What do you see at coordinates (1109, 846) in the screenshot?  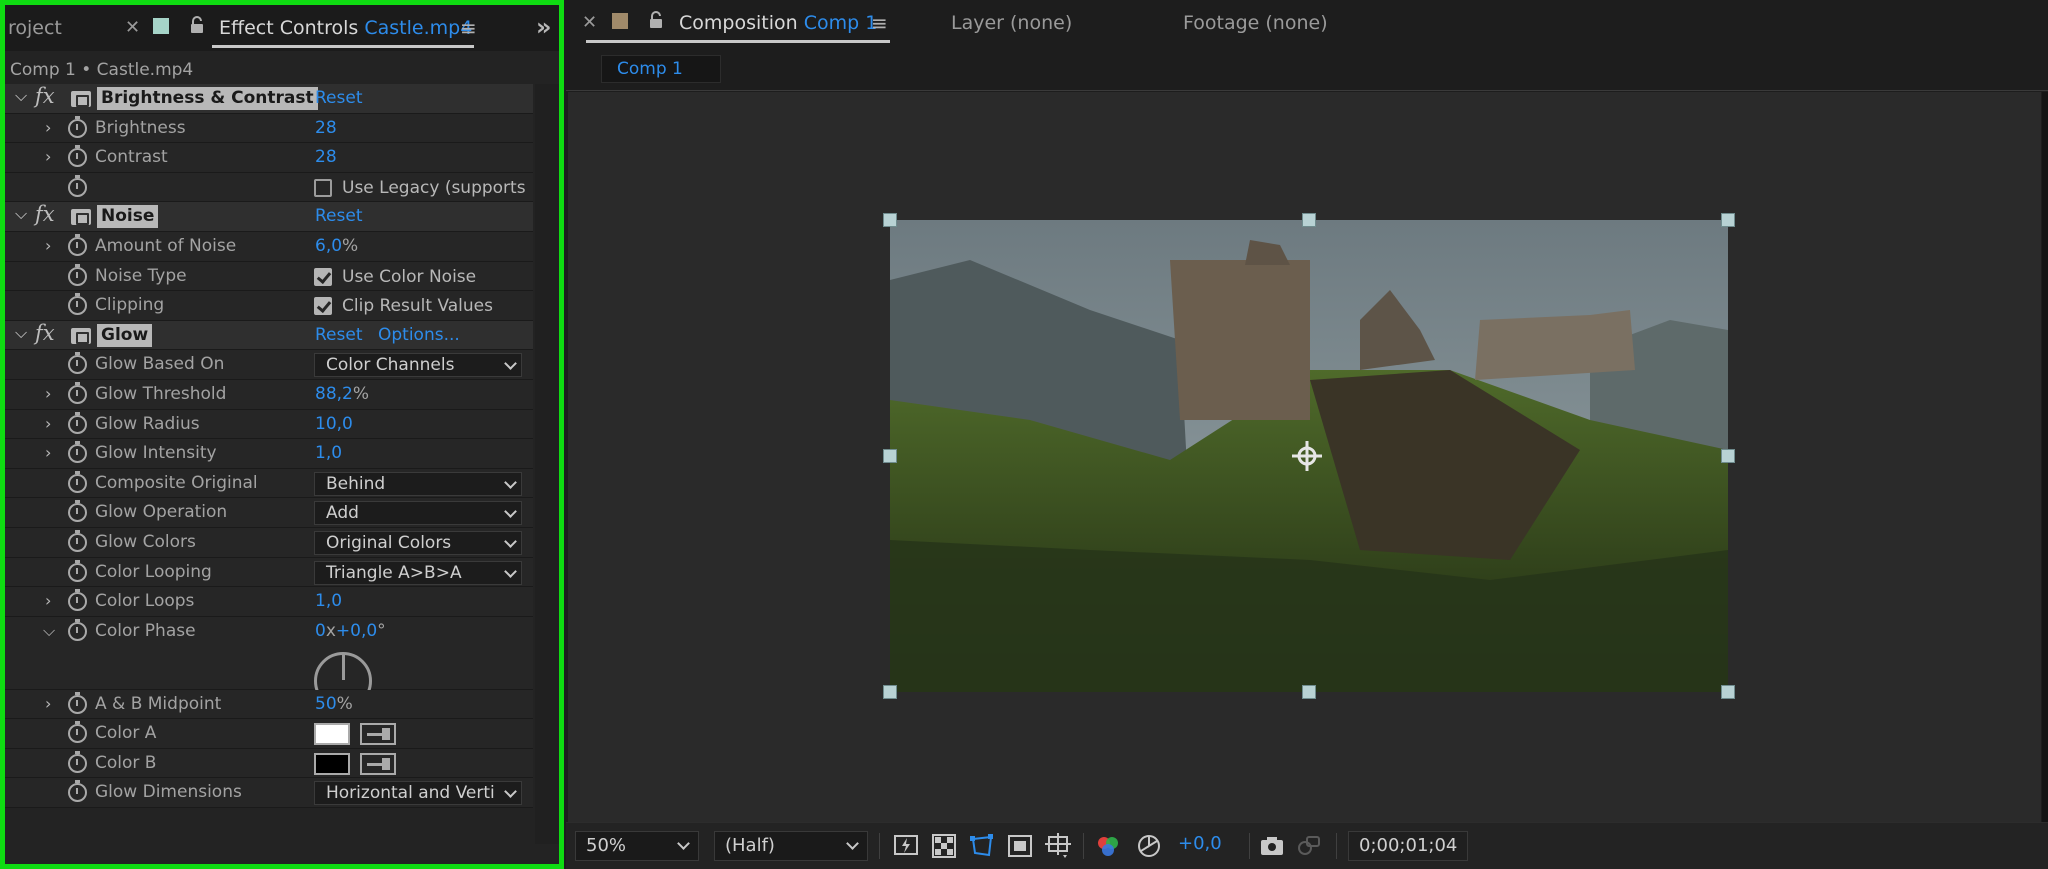 I see `channel-rgb-icon` at bounding box center [1109, 846].